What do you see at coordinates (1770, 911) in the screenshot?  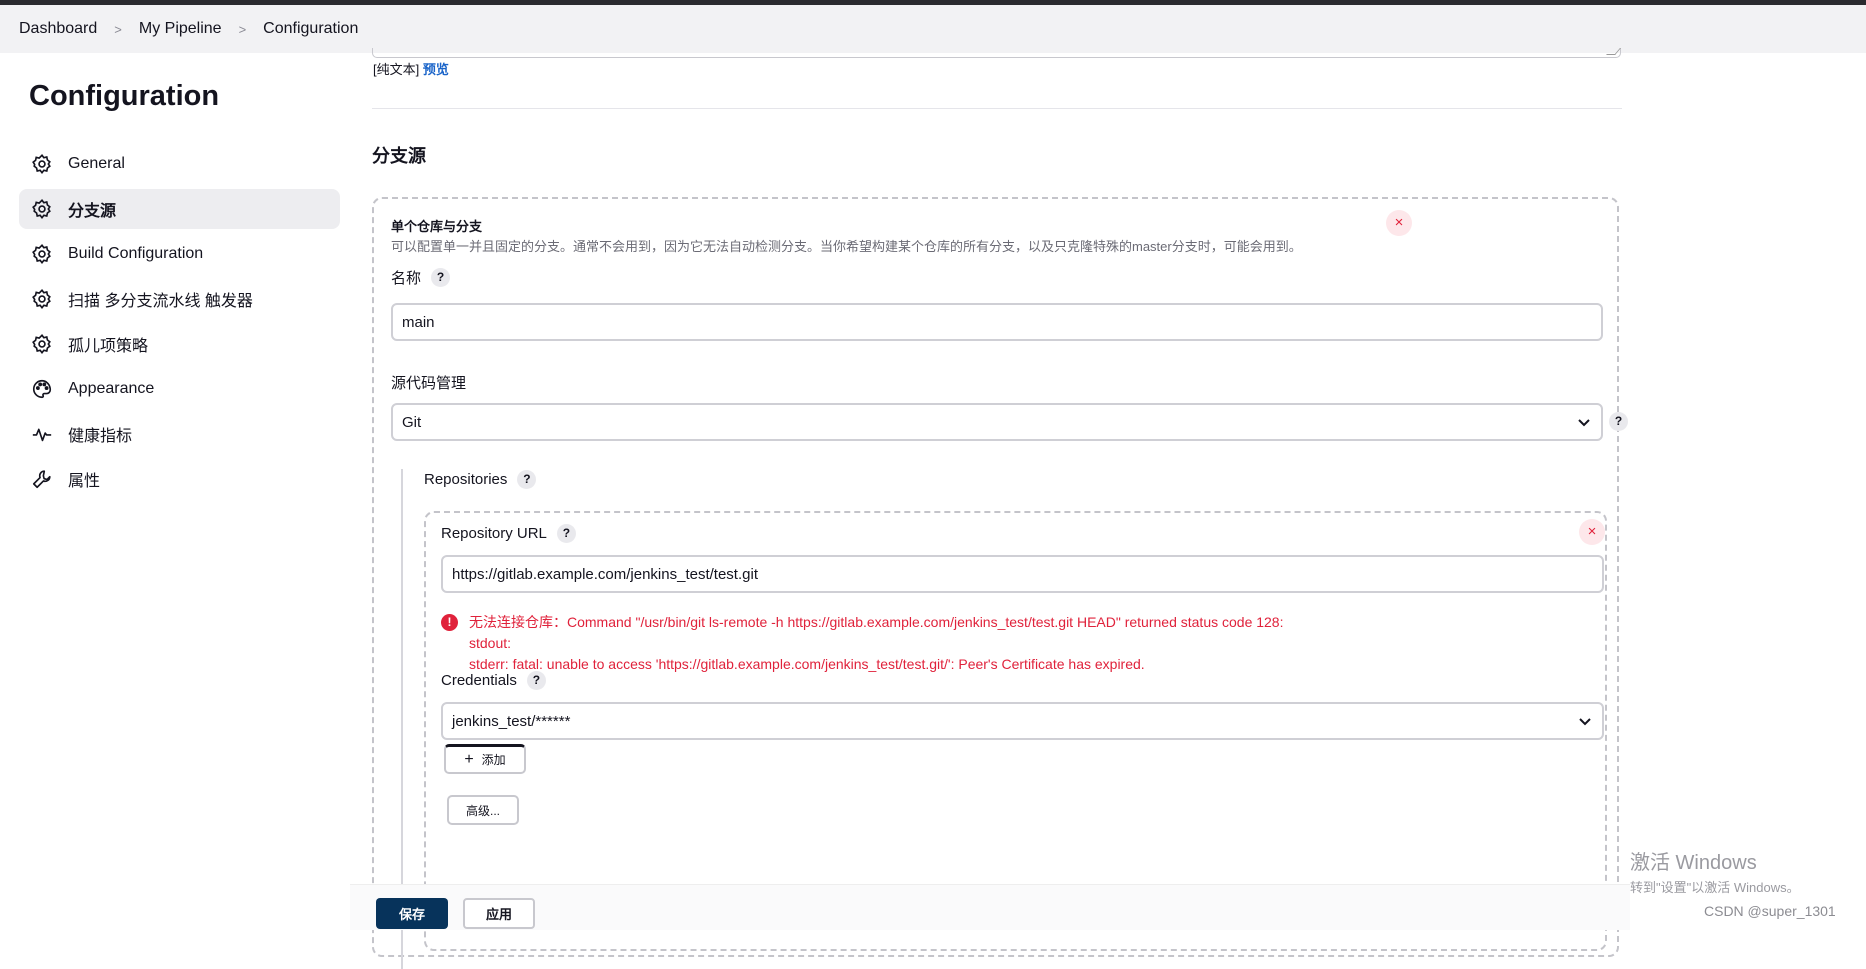 I see `csdn-credit: CSDN @super_1301` at bounding box center [1770, 911].